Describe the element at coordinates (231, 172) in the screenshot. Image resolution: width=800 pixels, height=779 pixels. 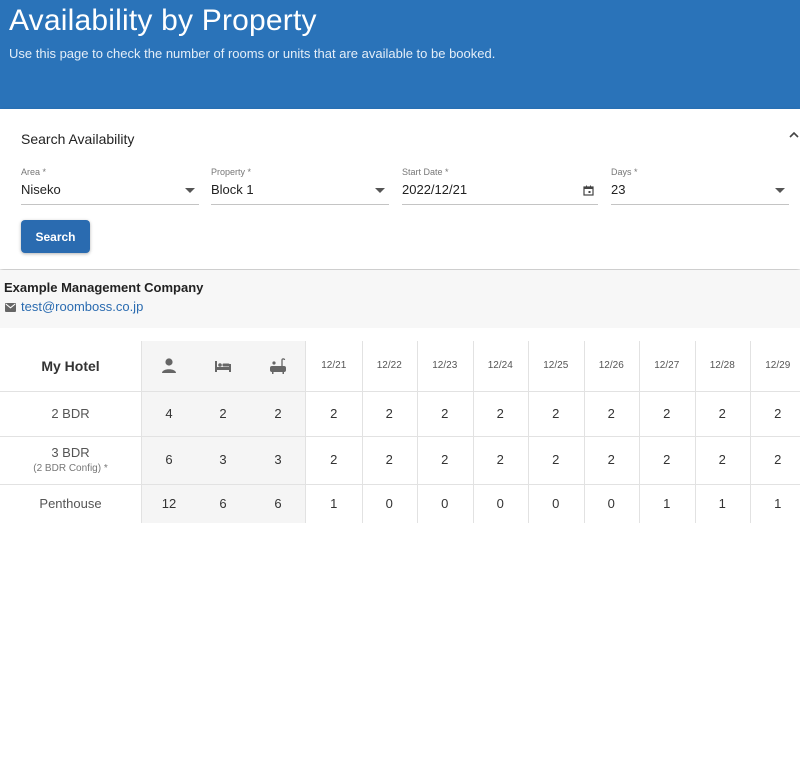
I see `property-label: Property *` at that location.